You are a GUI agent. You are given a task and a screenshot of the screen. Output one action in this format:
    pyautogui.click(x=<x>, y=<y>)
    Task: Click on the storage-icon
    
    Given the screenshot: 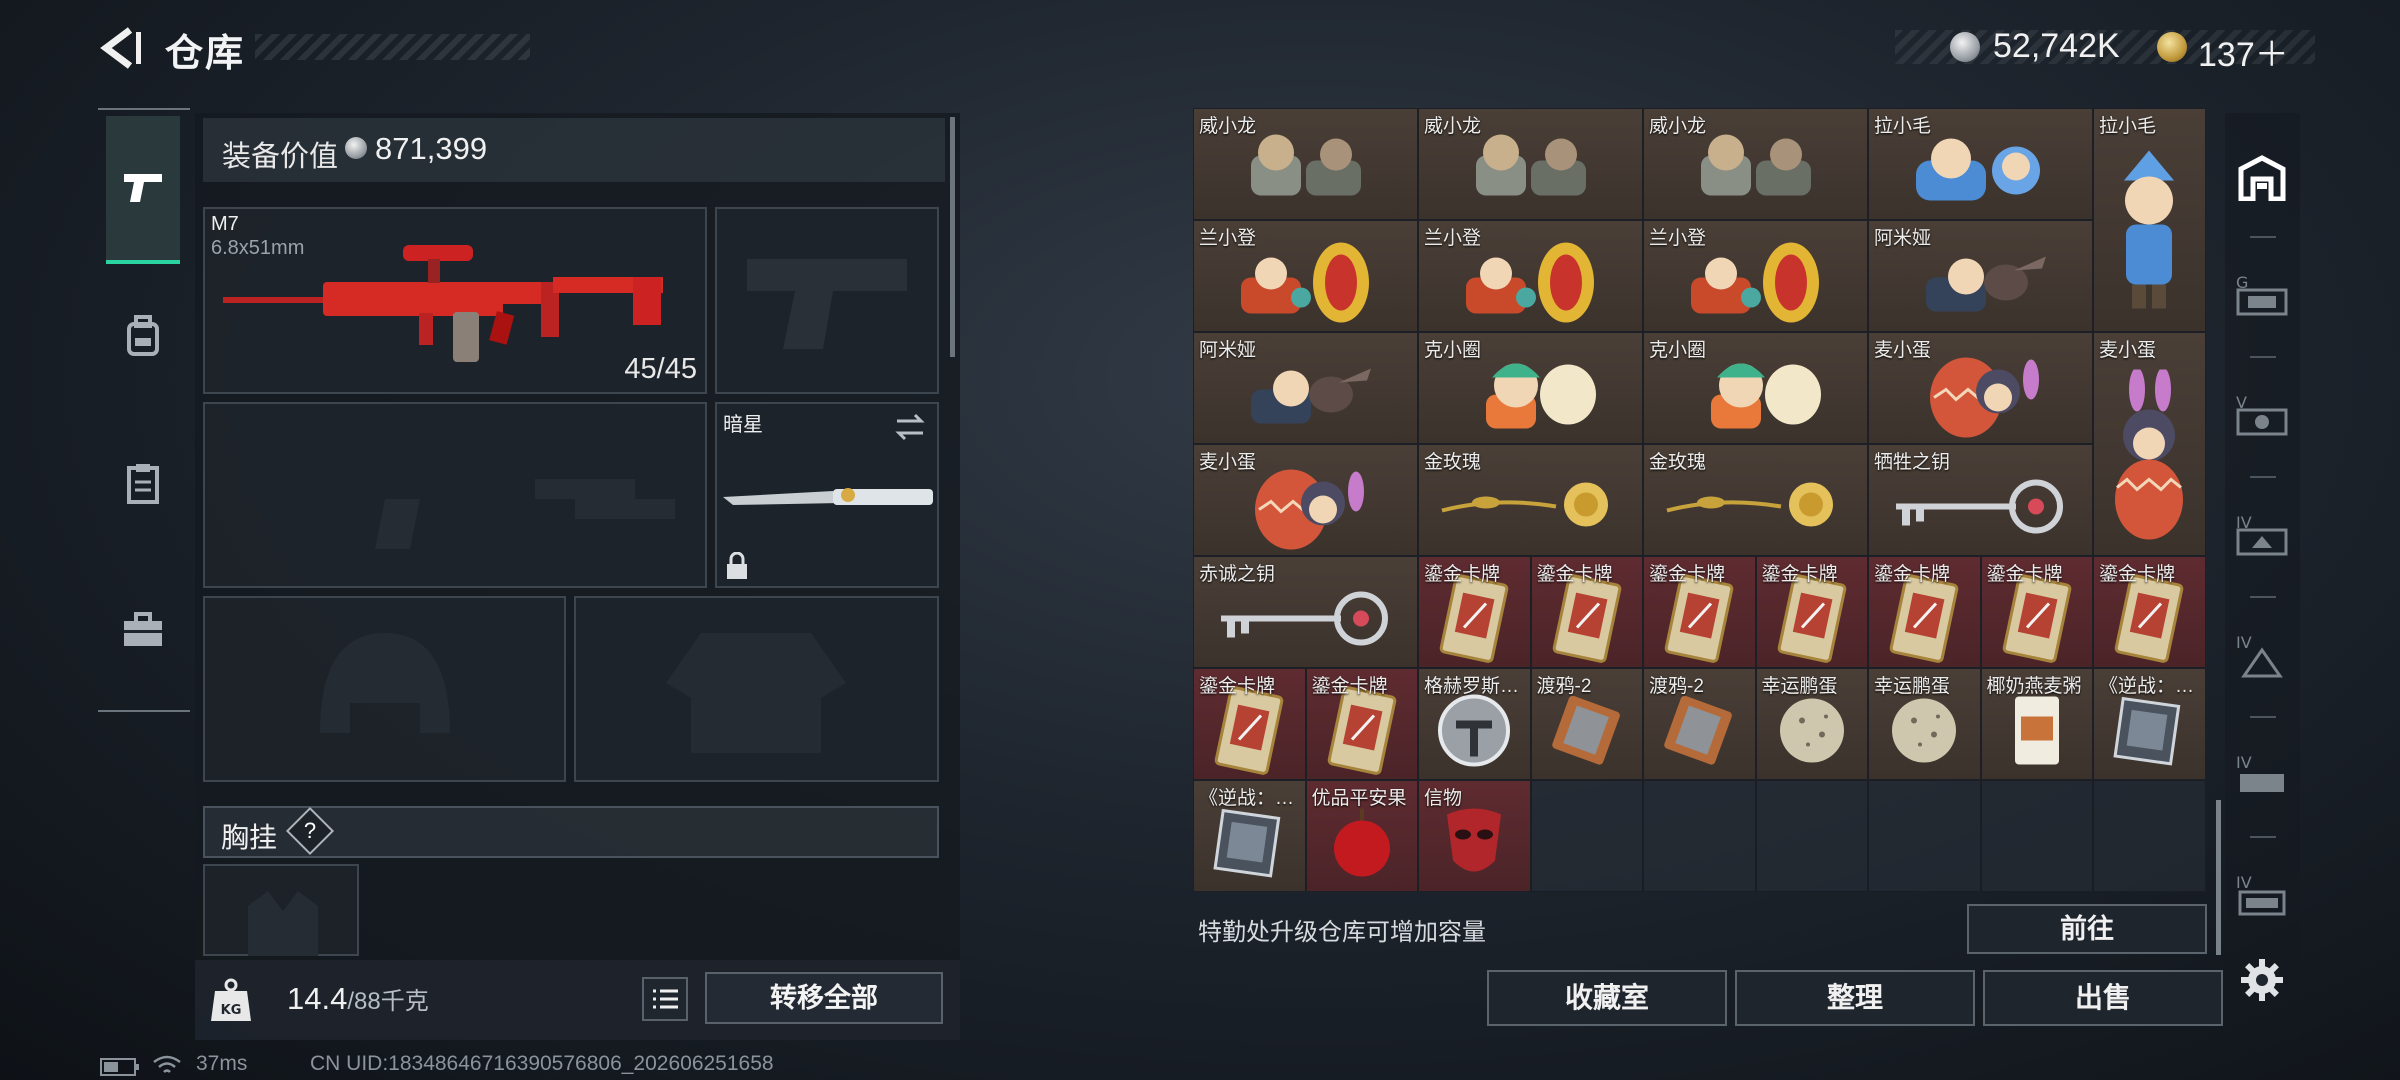 What is the action you would take?
    pyautogui.click(x=2262, y=178)
    